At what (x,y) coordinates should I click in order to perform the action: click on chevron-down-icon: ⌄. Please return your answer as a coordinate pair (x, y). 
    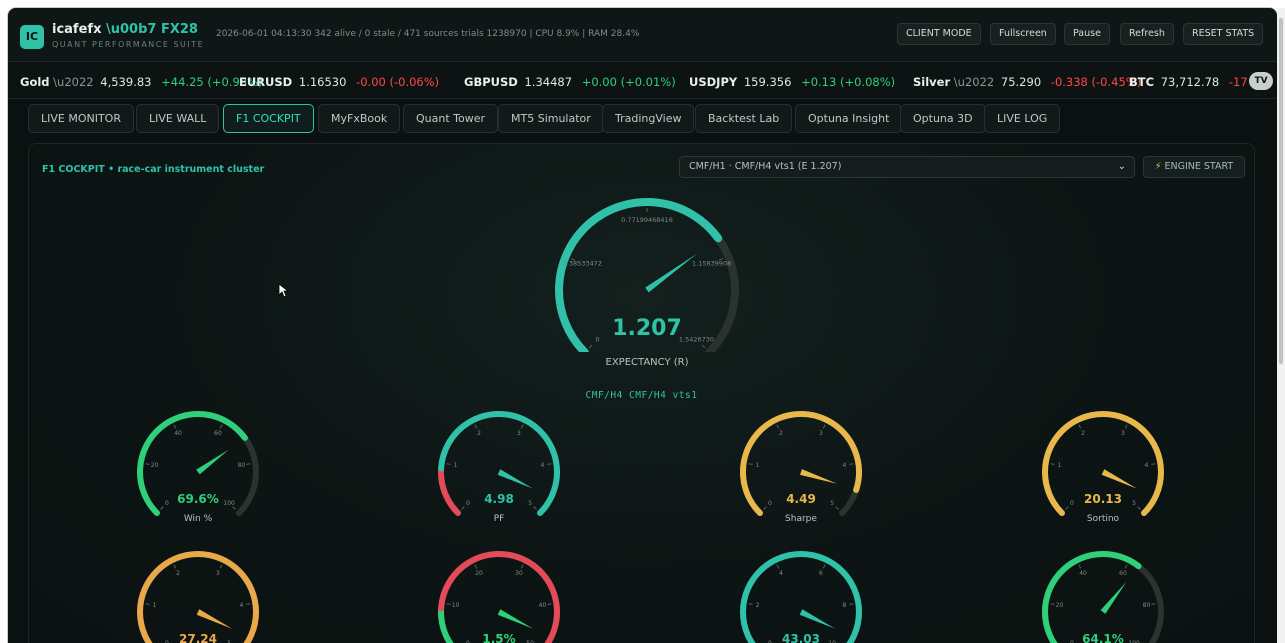
    Looking at the image, I should click on (1121, 166).